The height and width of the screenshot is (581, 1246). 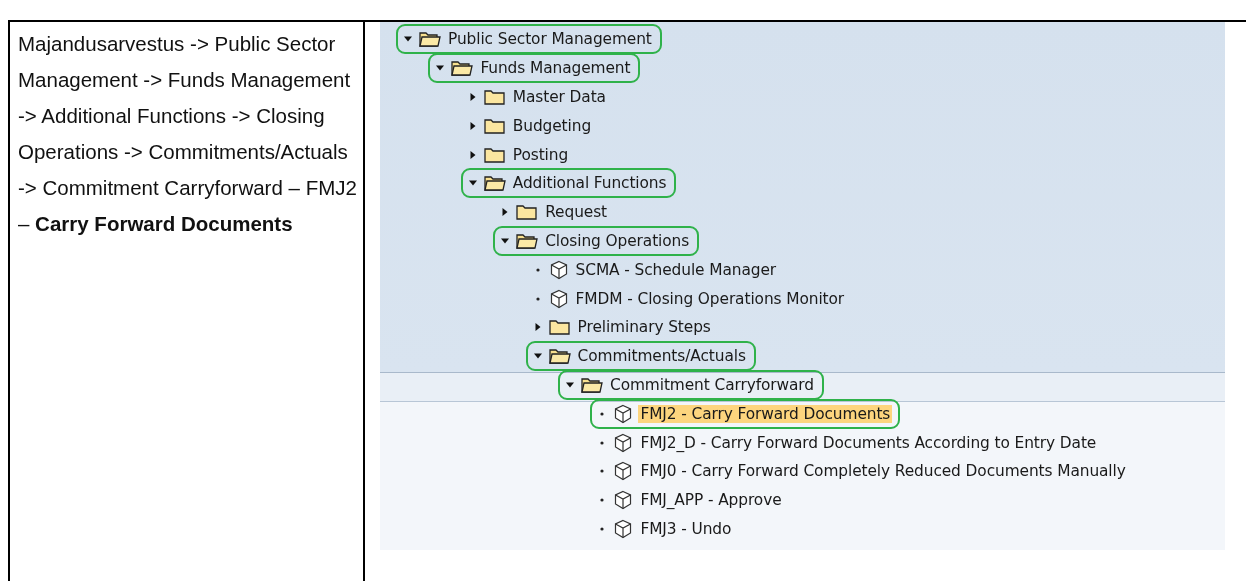 What do you see at coordinates (589, 183) in the screenshot?
I see `tree-item: Additional Functions` at bounding box center [589, 183].